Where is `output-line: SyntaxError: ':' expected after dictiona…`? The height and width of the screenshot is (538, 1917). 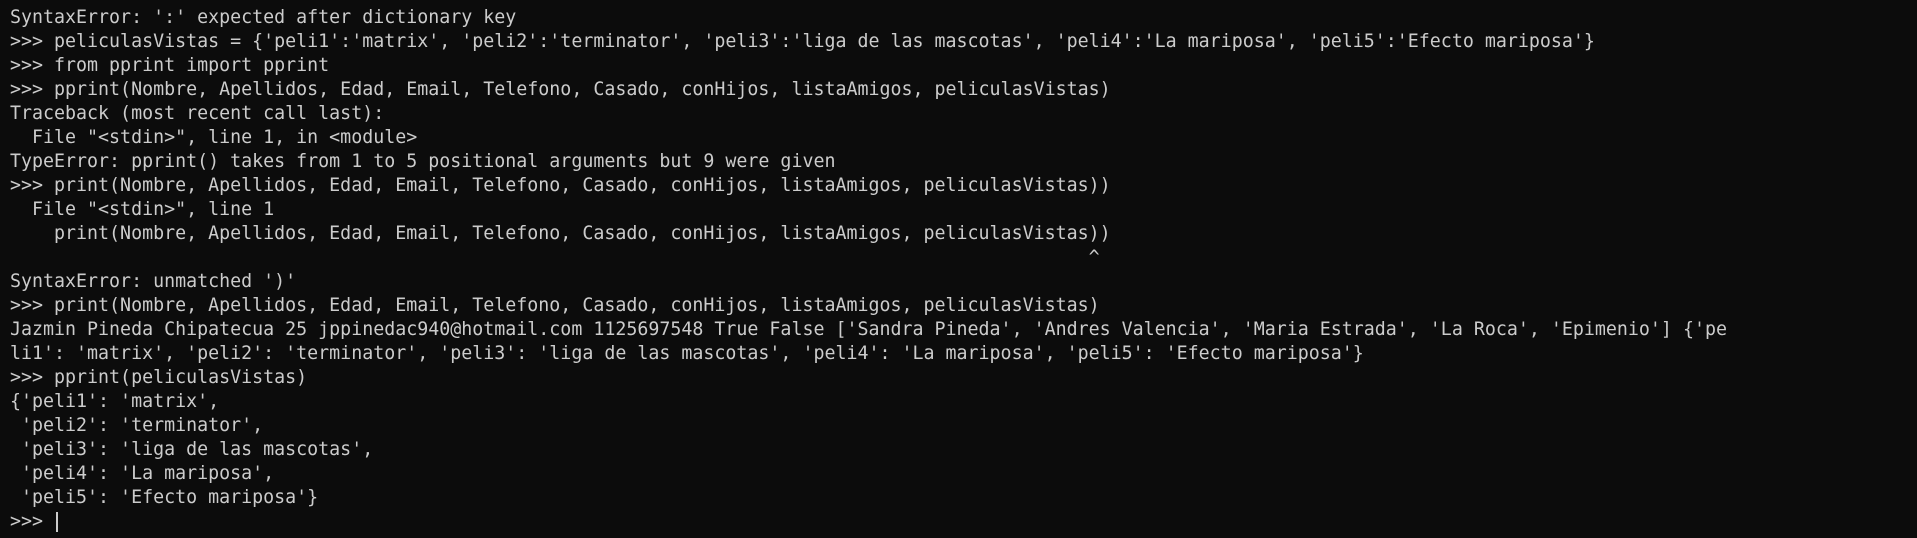
output-line: SyntaxError: ':' expected after dictiona… is located at coordinates (263, 17).